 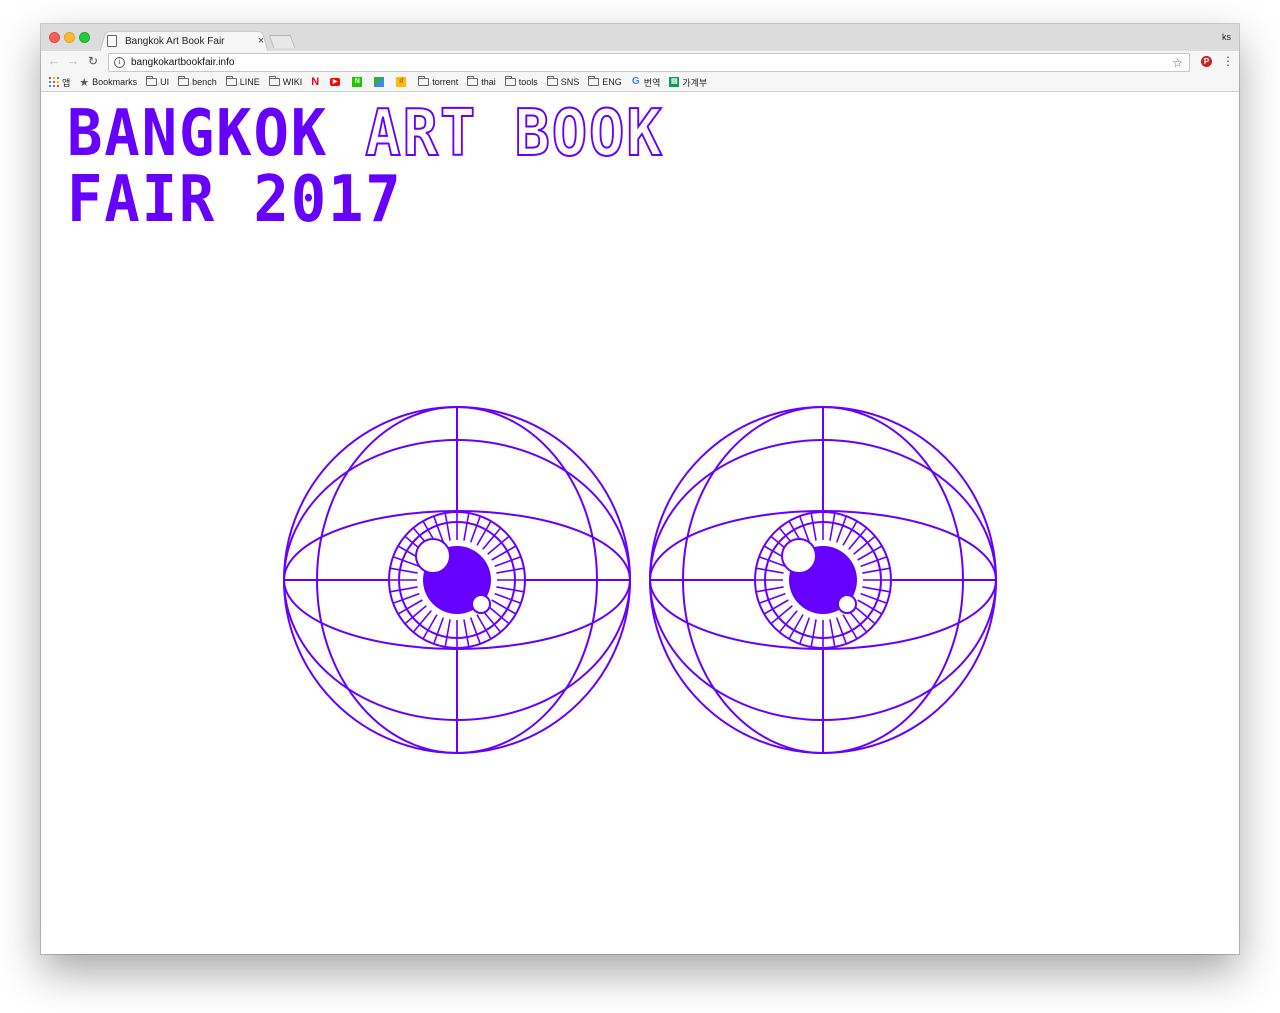 What do you see at coordinates (285, 81) in the screenshot?
I see `bookmark-wiki: WIKI` at bounding box center [285, 81].